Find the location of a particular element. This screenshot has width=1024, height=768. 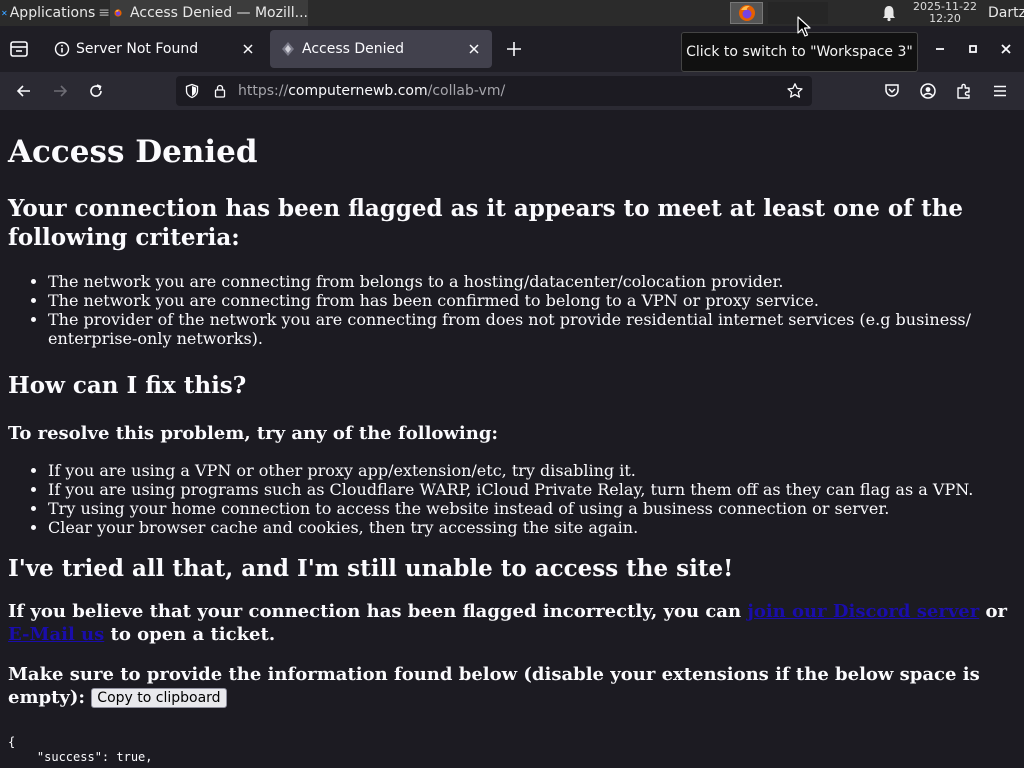

workspace-1-button is located at coordinates (746, 13).